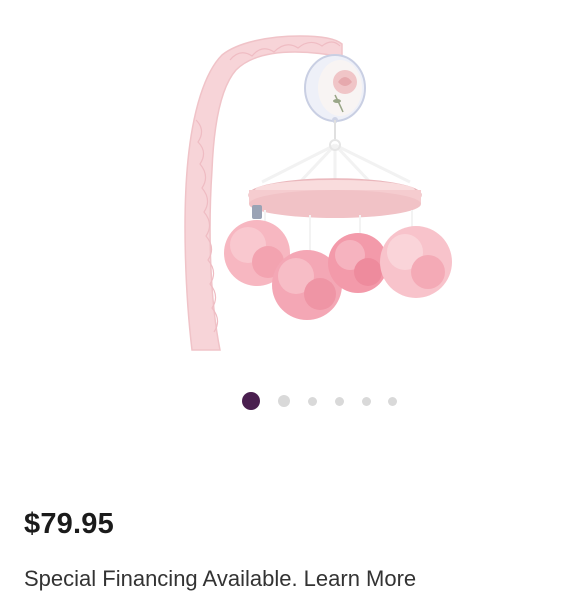  What do you see at coordinates (257, 212) in the screenshot?
I see `tag-icon` at bounding box center [257, 212].